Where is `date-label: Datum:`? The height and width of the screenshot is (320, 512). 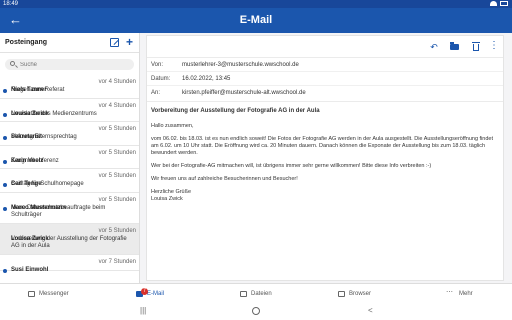 date-label: Datum: is located at coordinates (161, 79).